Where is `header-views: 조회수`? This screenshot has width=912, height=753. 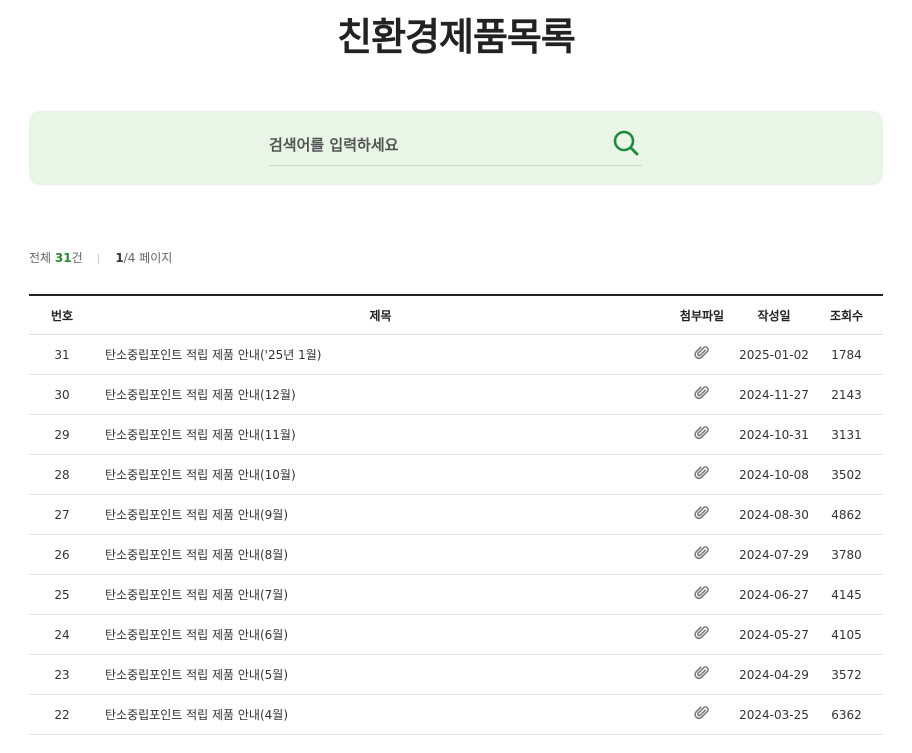 header-views: 조회수 is located at coordinates (846, 314).